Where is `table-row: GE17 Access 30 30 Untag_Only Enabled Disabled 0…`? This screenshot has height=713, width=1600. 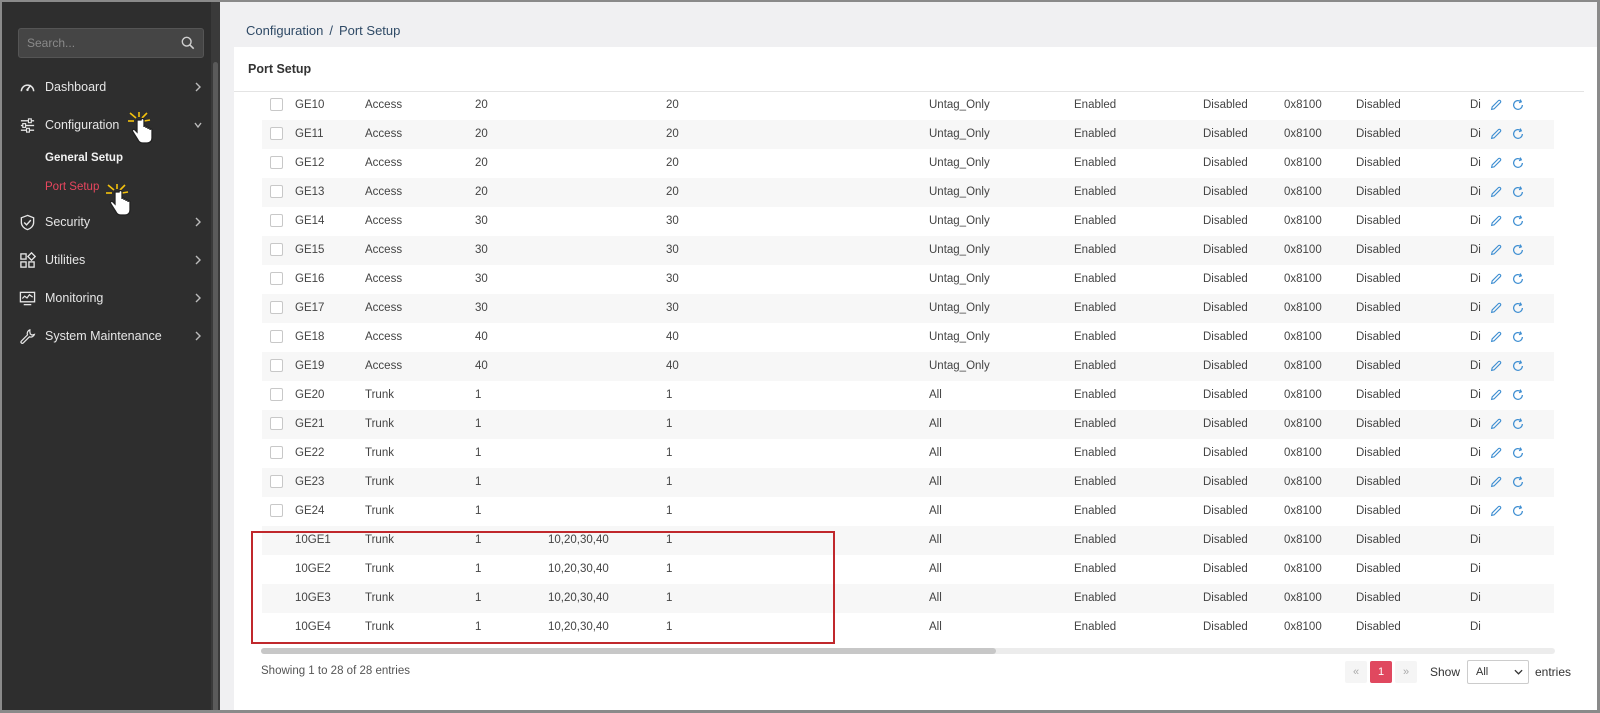 table-row: GE17 Access 30 30 Untag_Only Enabled Disabled 0… is located at coordinates (908, 308).